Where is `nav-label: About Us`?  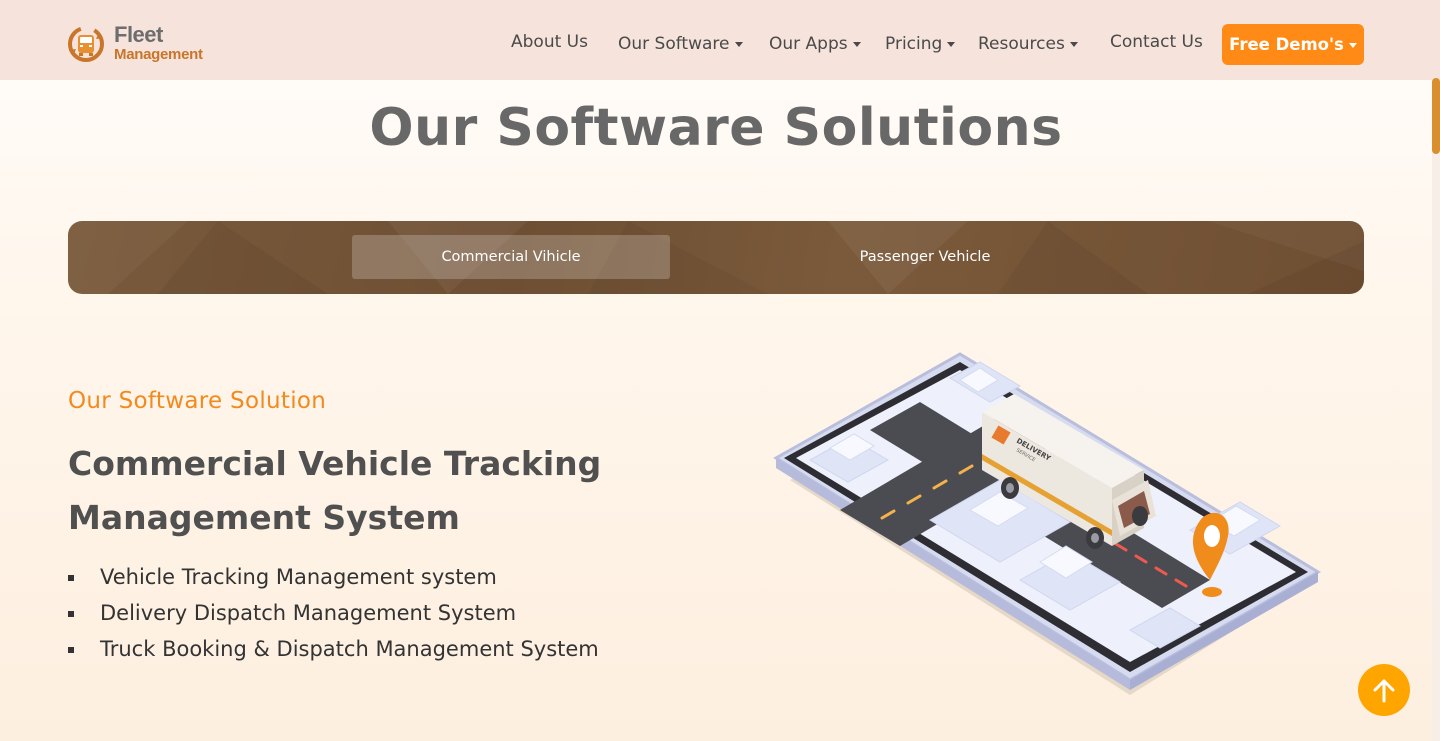
nav-label: About Us is located at coordinates (549, 42).